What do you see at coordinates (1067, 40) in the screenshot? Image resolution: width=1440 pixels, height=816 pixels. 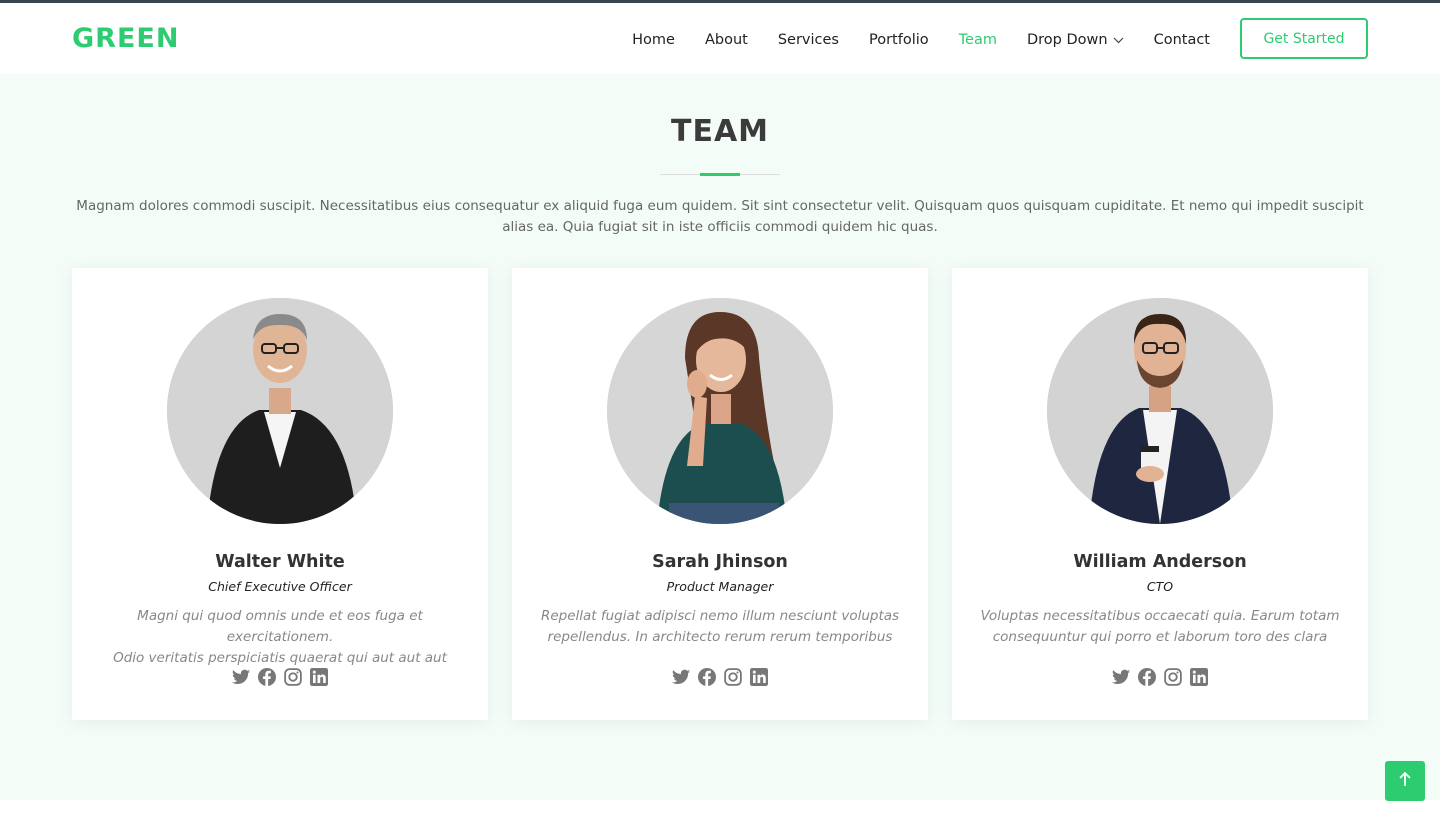 I see `nav-item-dropdown-label: Drop Down` at bounding box center [1067, 40].